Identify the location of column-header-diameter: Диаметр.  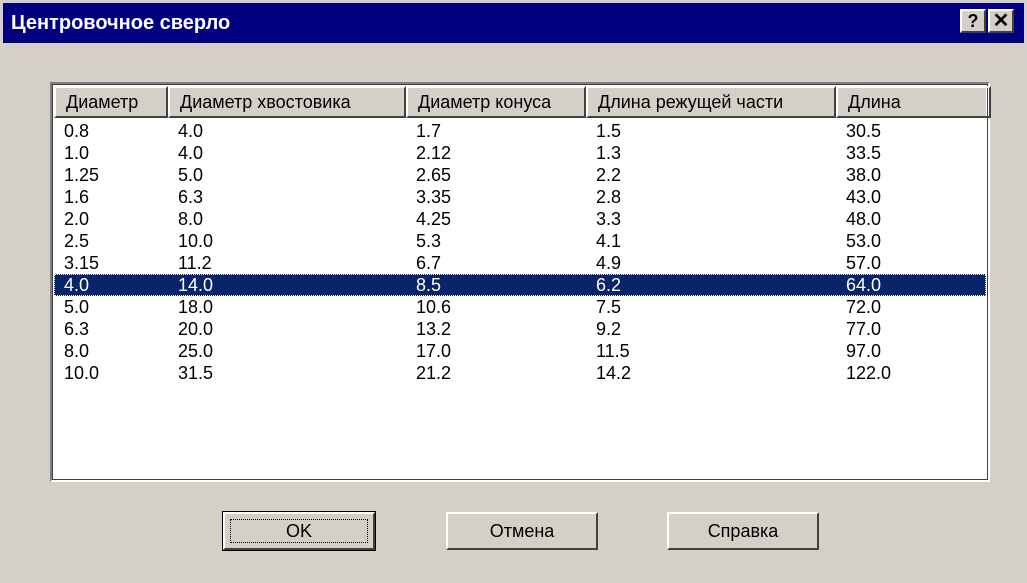
(111, 102).